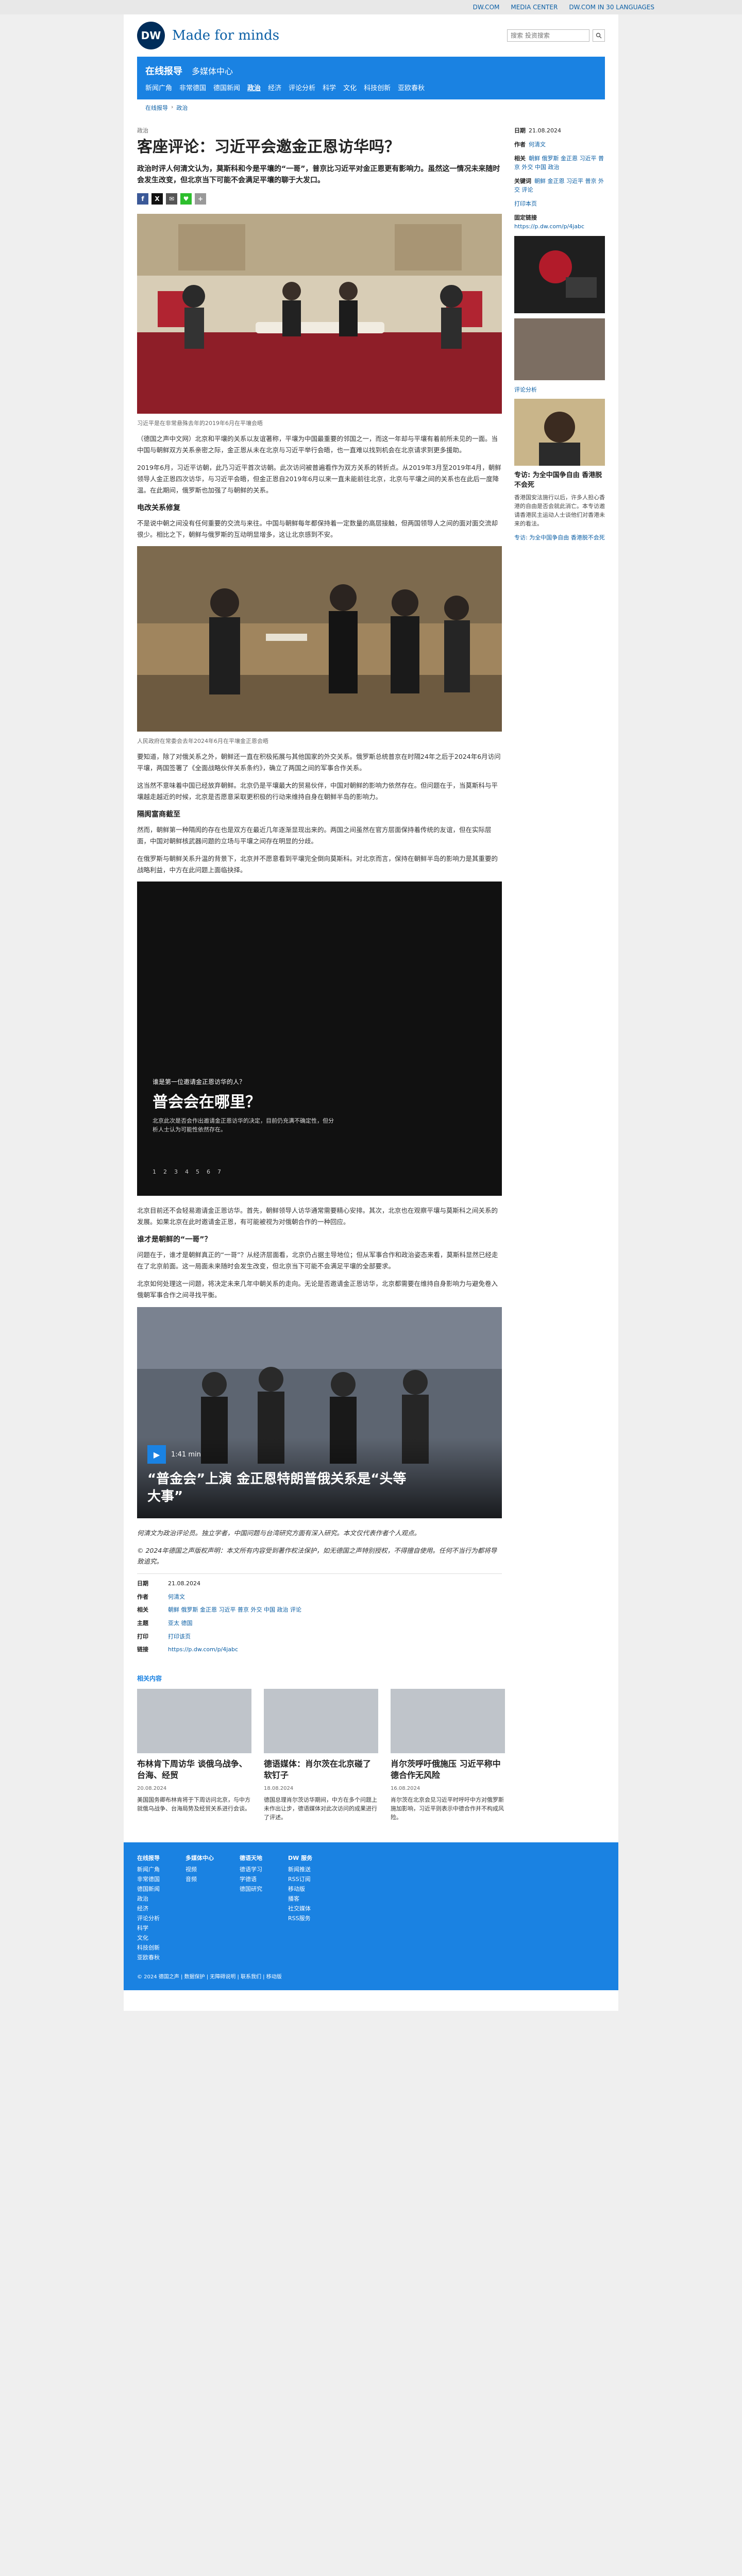  Describe the element at coordinates (182, 108) in the screenshot. I see `breadcrumb-item: 政治` at that location.